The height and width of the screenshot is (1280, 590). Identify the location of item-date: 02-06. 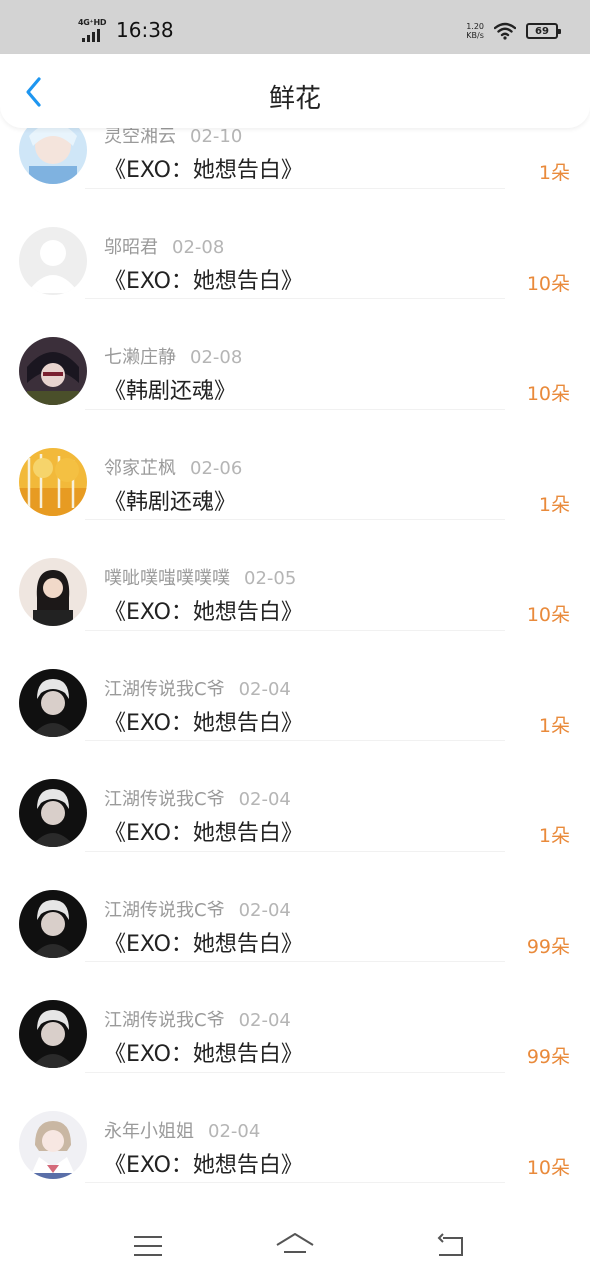
(216, 468).